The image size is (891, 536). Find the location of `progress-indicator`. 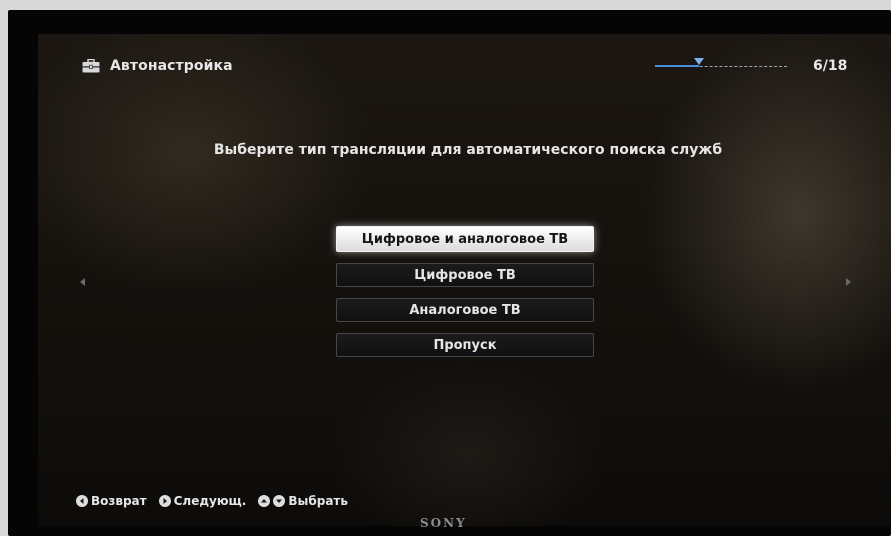

progress-indicator is located at coordinates (721, 66).